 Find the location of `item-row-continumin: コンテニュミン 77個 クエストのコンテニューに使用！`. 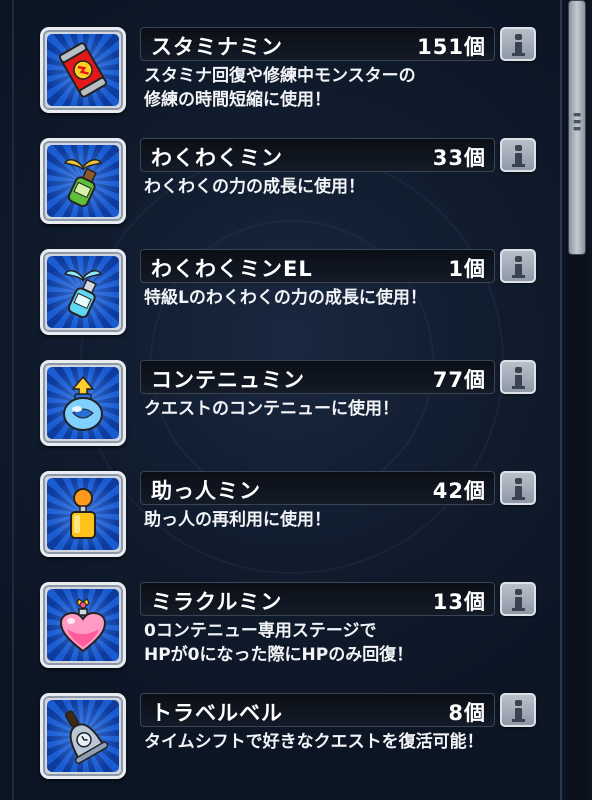

item-row-continumin: コンテニュミン 77個 クエストのコンテニューに使用！ is located at coordinates (290, 403).